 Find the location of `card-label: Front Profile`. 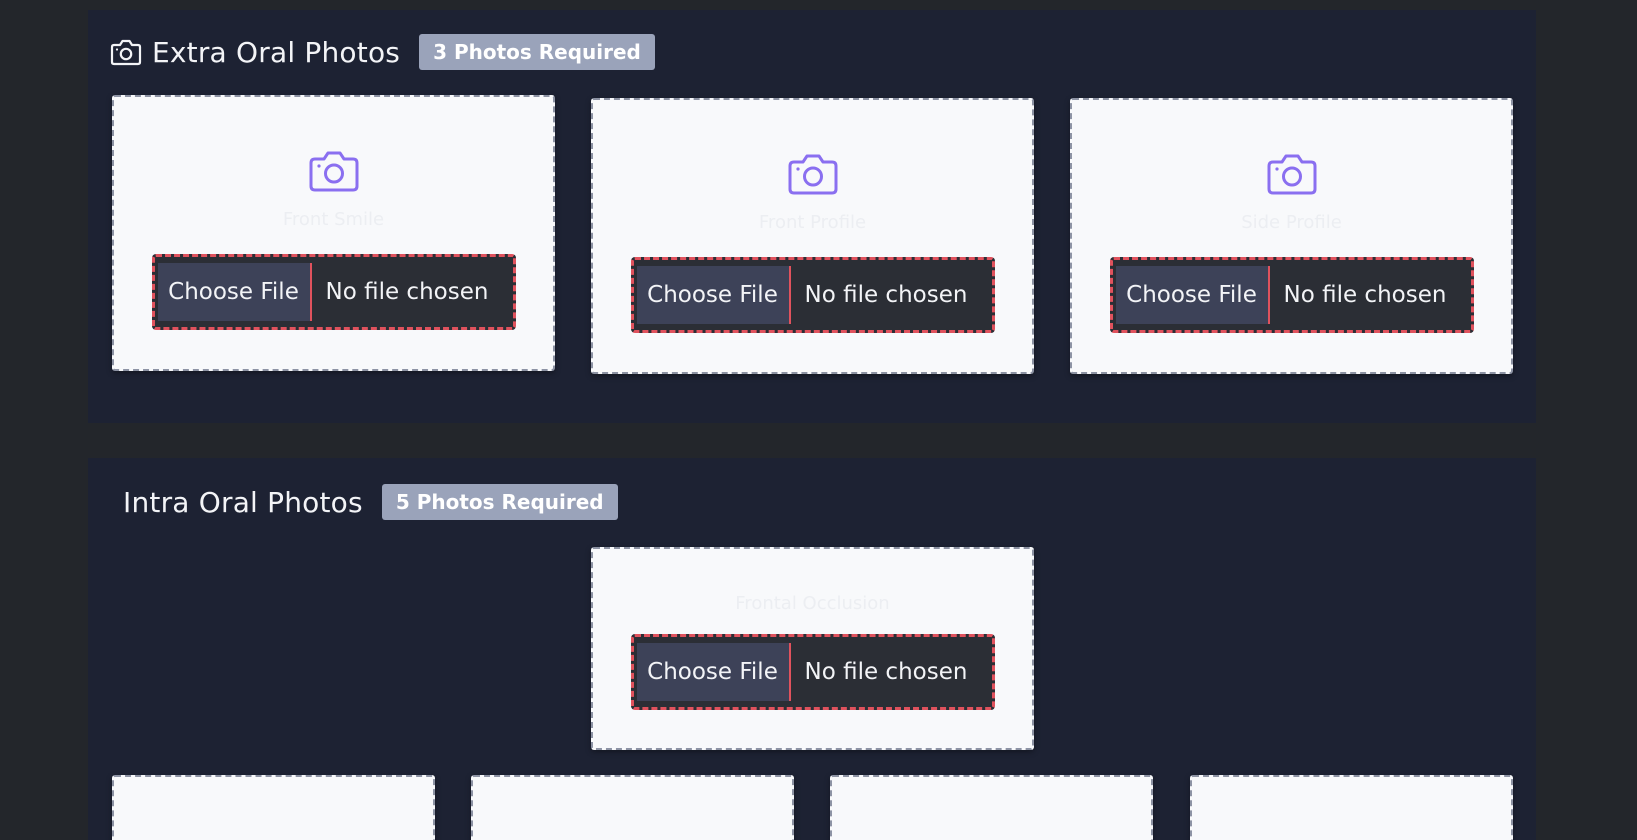

card-label: Front Profile is located at coordinates (812, 222).